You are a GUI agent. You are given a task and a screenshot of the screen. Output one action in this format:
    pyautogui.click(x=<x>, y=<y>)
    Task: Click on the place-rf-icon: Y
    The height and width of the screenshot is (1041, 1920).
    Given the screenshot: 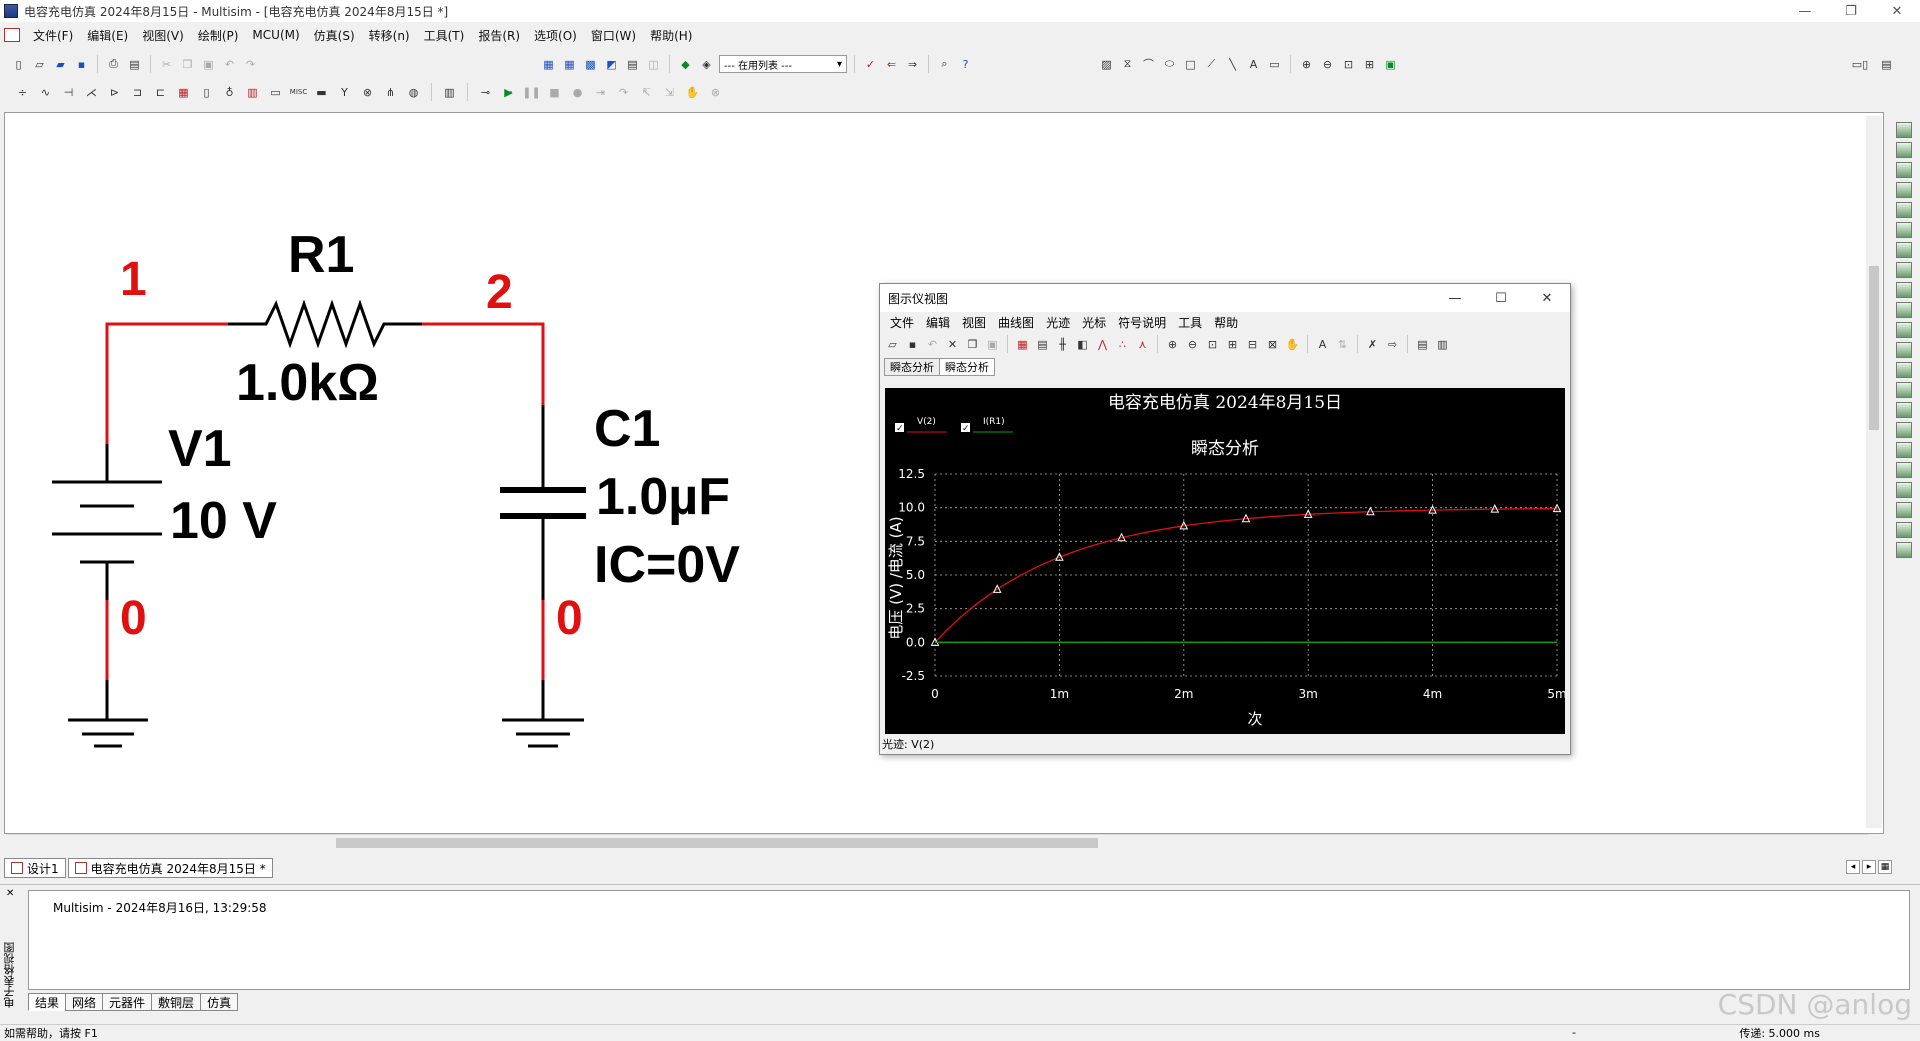 What is the action you would take?
    pyautogui.click(x=344, y=92)
    